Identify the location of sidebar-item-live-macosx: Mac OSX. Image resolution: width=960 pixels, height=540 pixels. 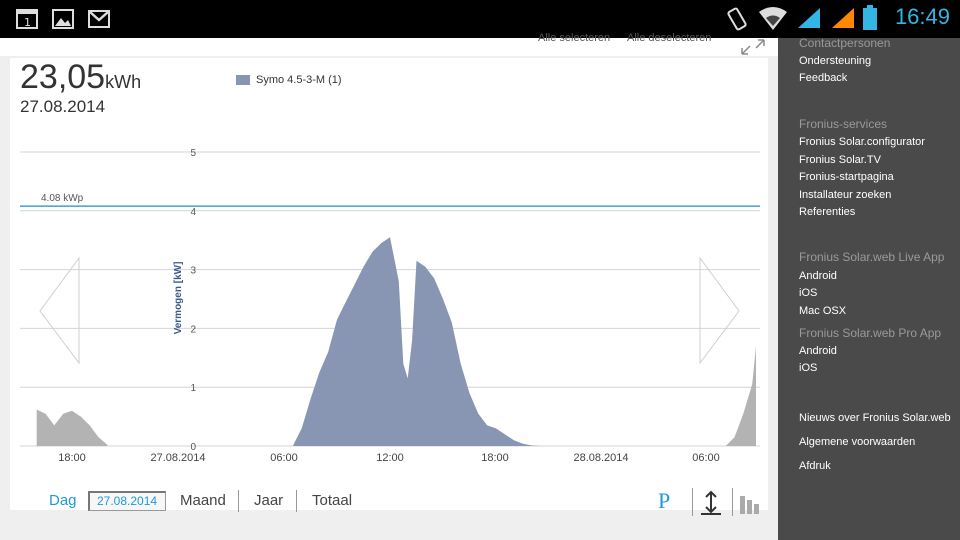
(822, 311).